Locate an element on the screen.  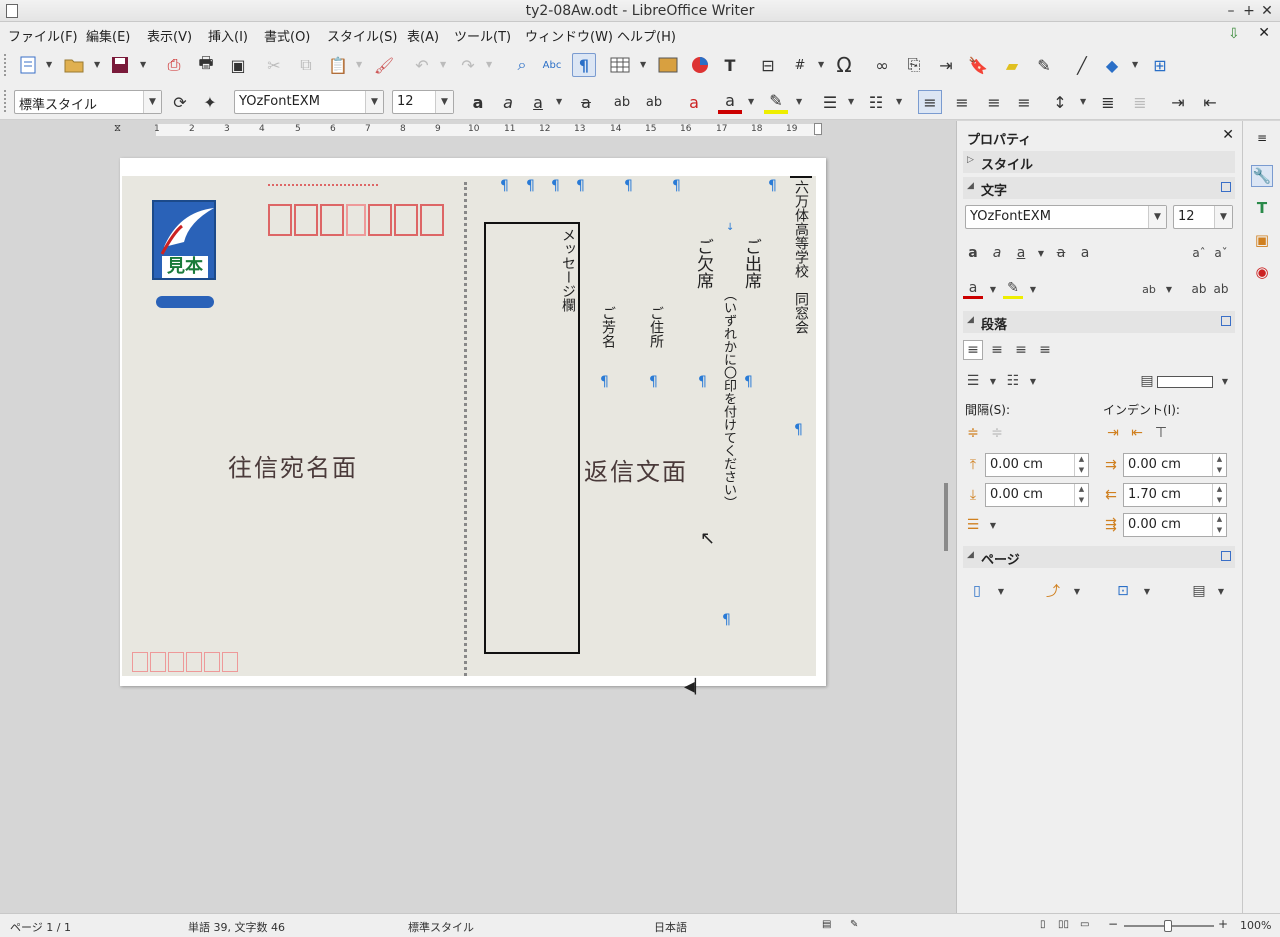
line-spacing-dropdown-icon: ▼ is located at coordinates (1084, 101).